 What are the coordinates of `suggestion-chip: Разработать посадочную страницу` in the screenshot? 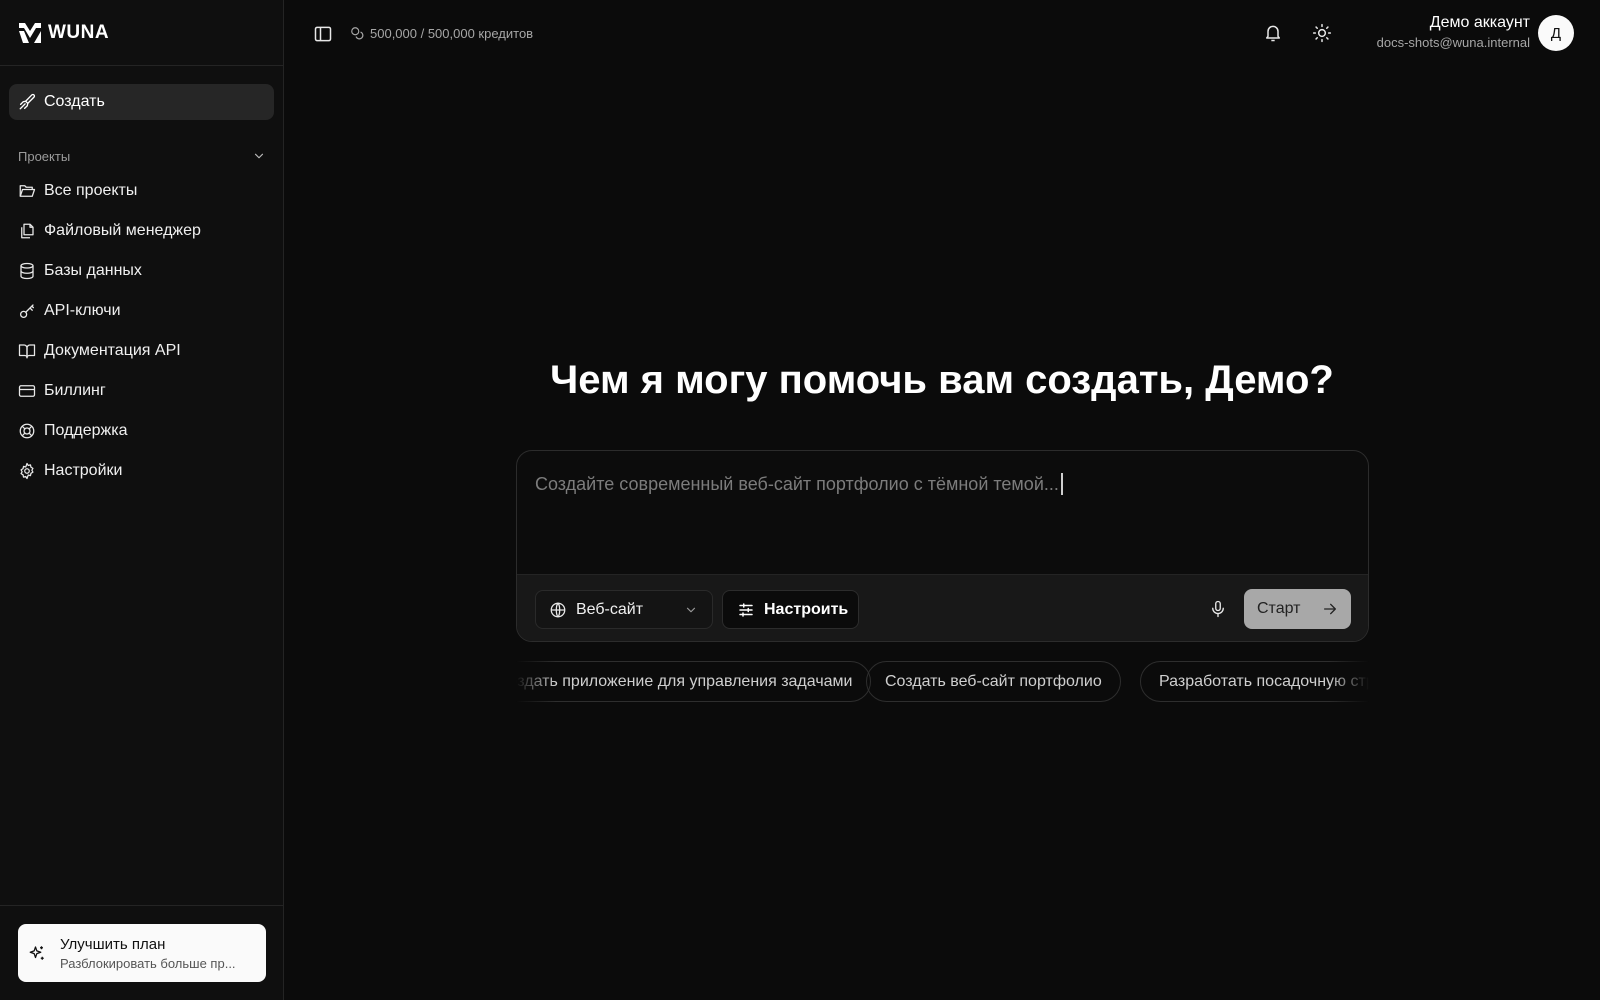 It's located at (1254, 681).